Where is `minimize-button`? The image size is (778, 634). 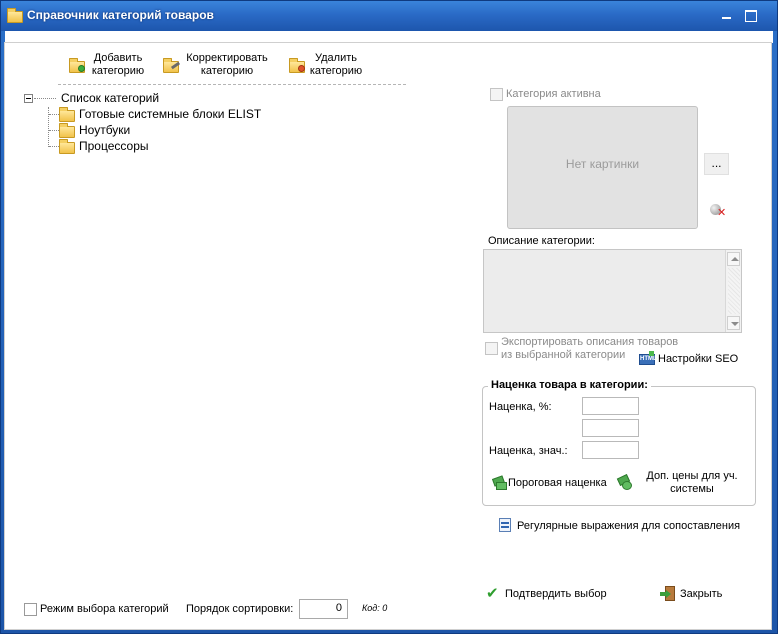
minimize-button is located at coordinates (727, 15).